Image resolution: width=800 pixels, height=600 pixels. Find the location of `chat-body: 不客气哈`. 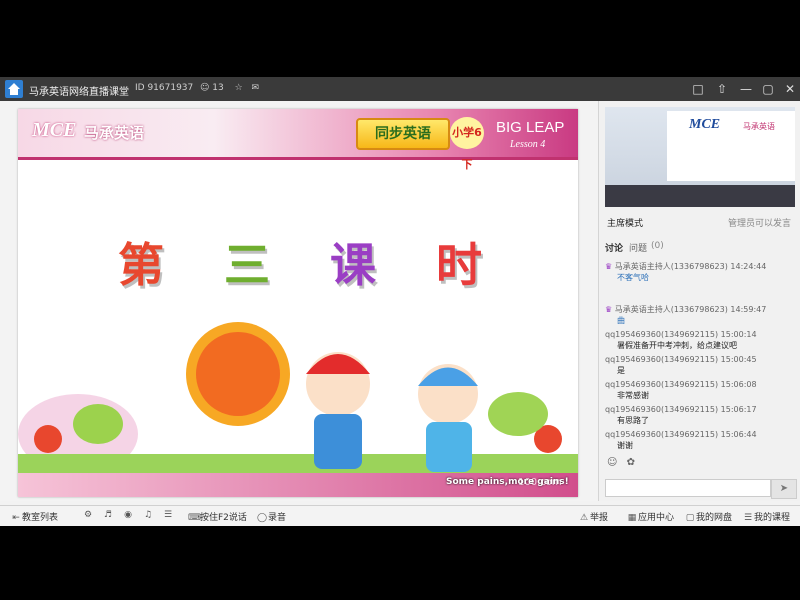

chat-body: 不客气哈 is located at coordinates (633, 277).